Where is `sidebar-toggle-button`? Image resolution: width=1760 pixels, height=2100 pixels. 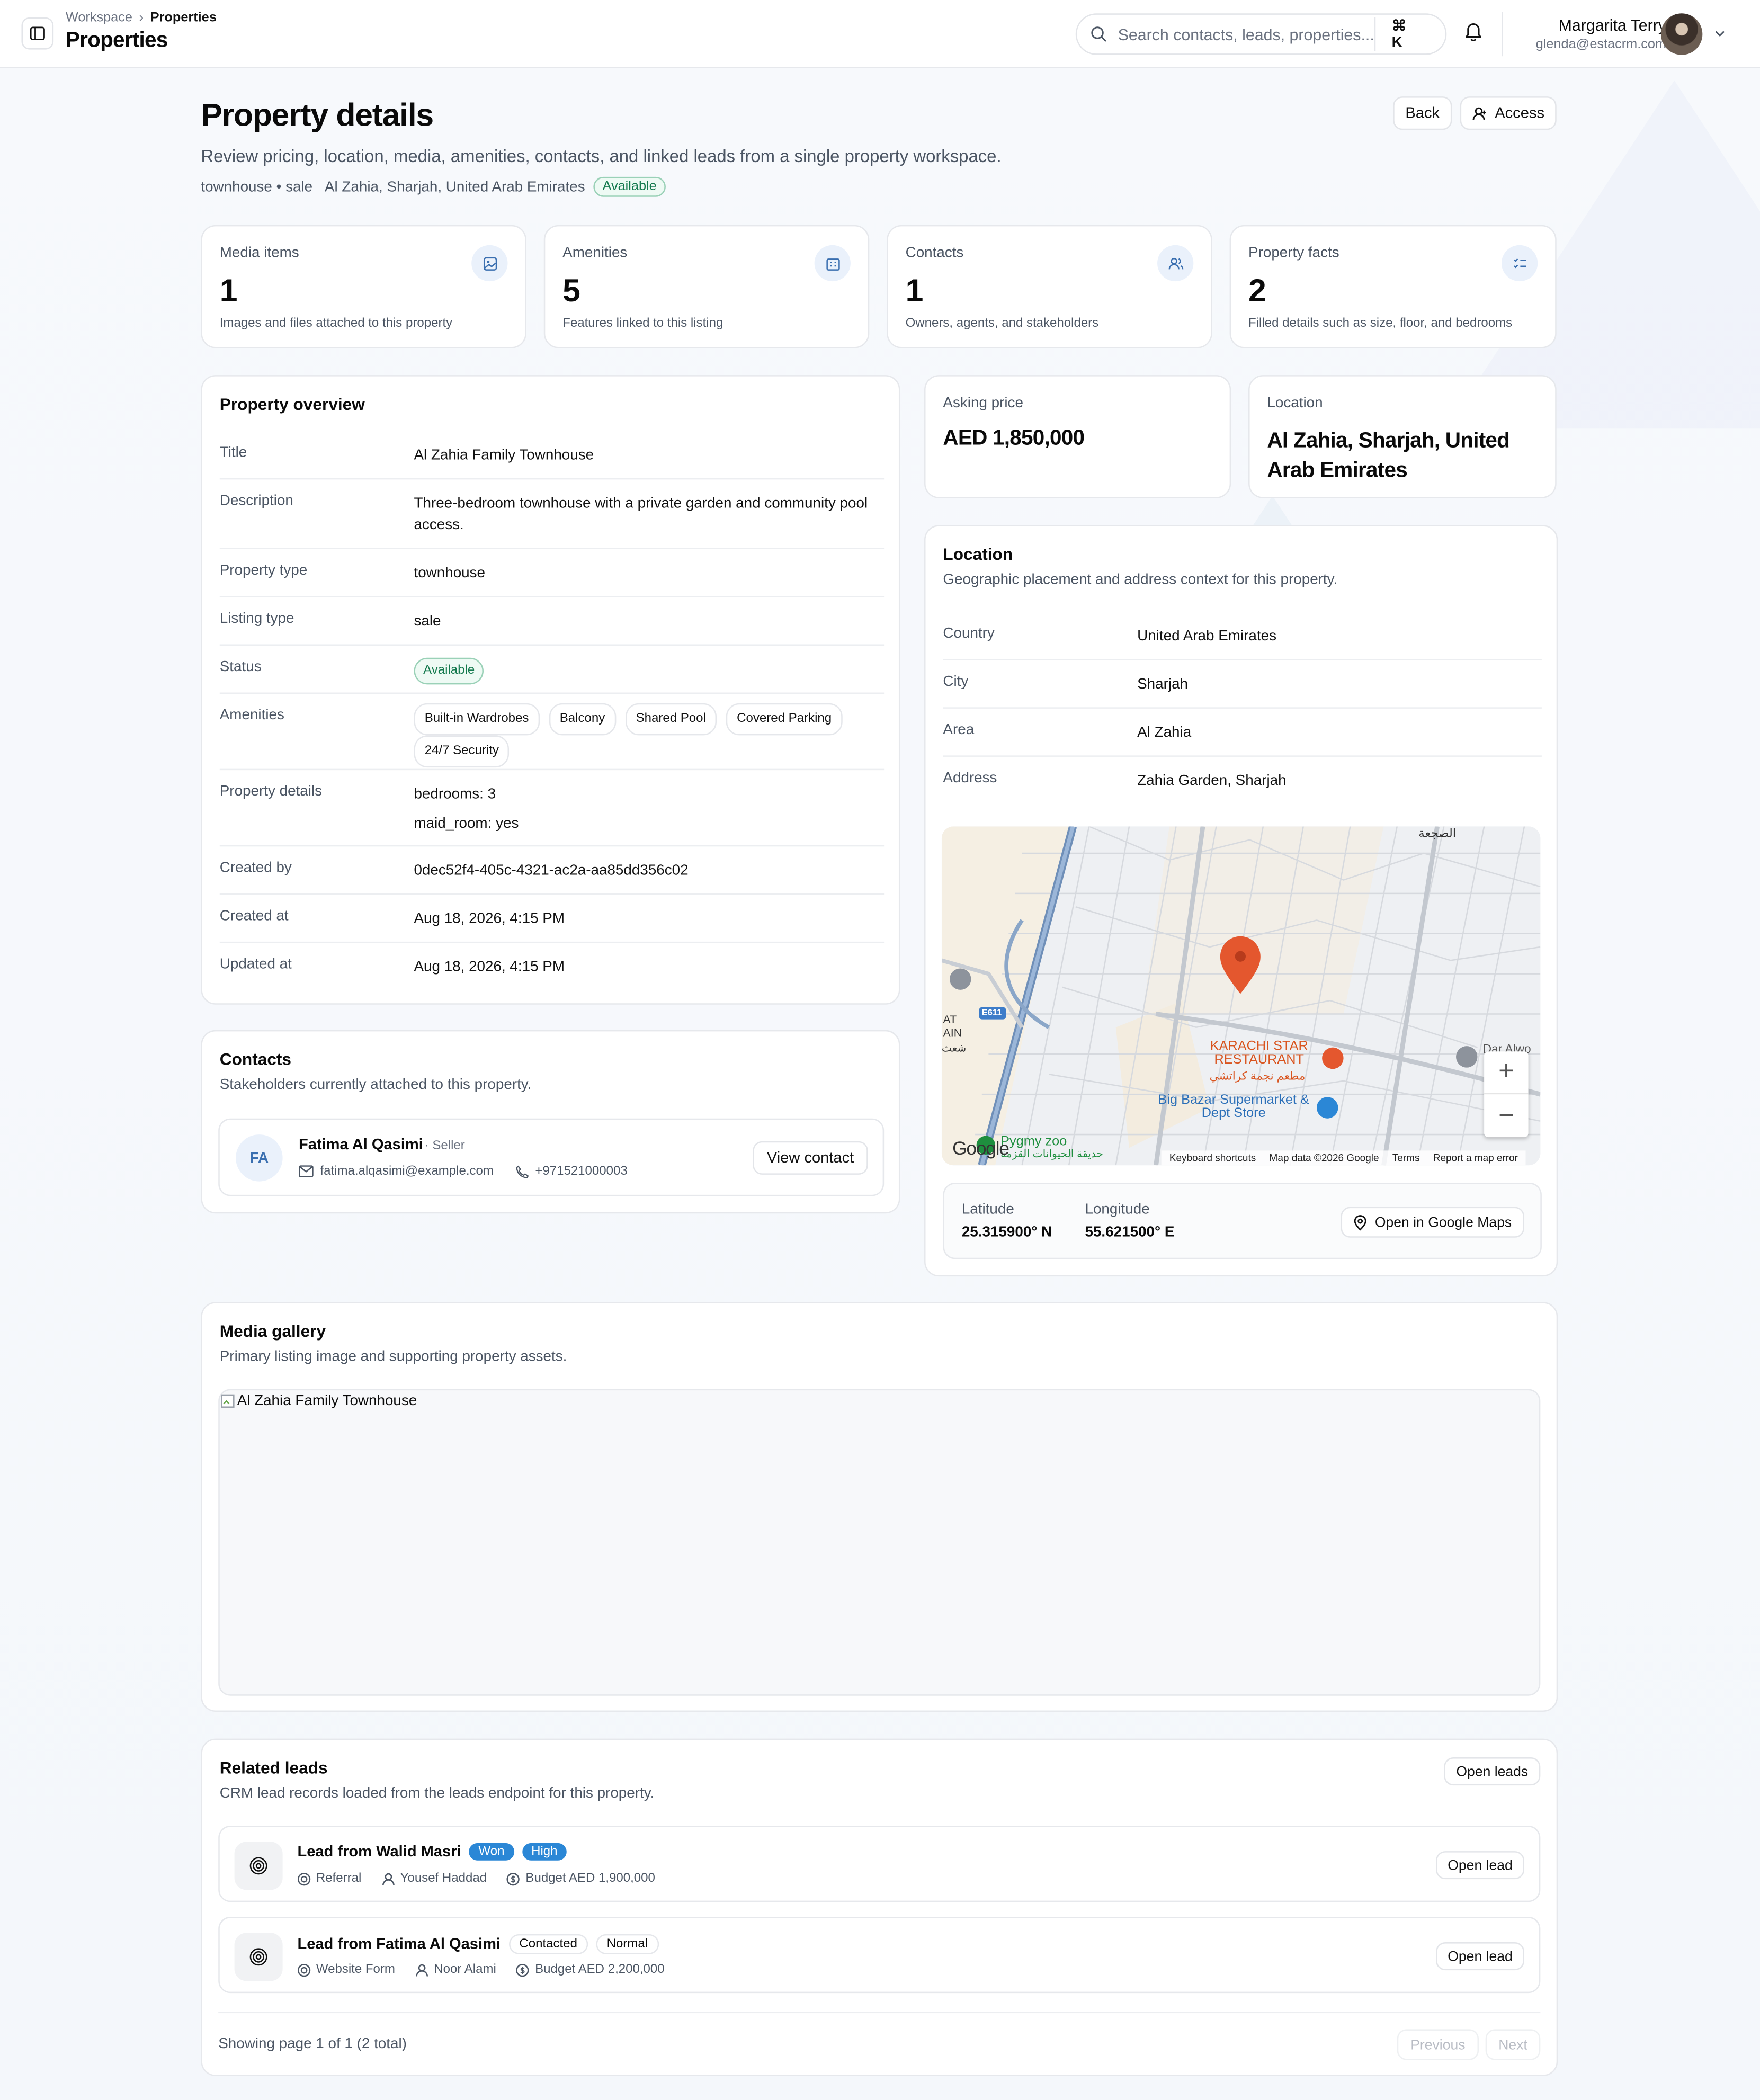 sidebar-toggle-button is located at coordinates (38, 33).